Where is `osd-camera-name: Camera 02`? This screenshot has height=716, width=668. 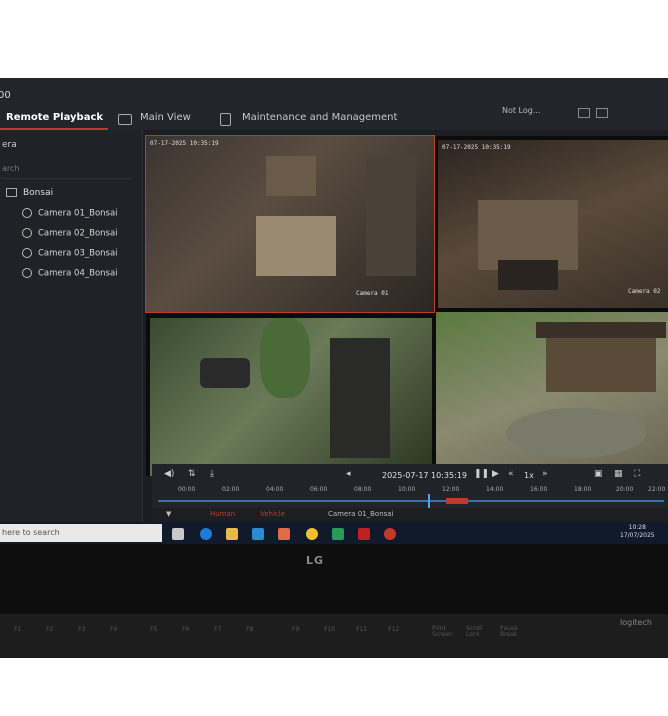
osd-camera-name: Camera 02 is located at coordinates (644, 291).